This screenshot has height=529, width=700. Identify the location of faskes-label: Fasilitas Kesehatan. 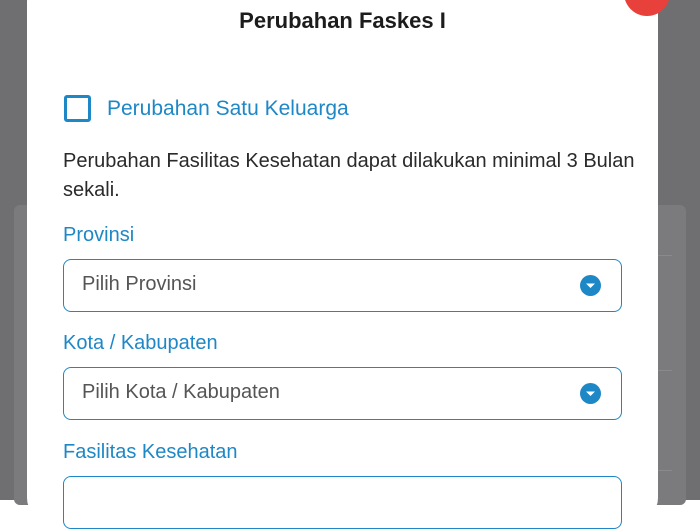
(150, 452).